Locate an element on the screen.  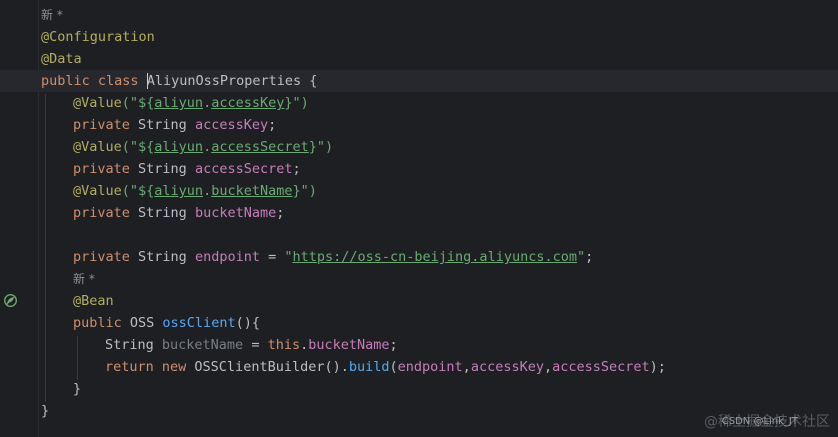
code-line-current: public class AliyunOssProperties { is located at coordinates (419, 81).